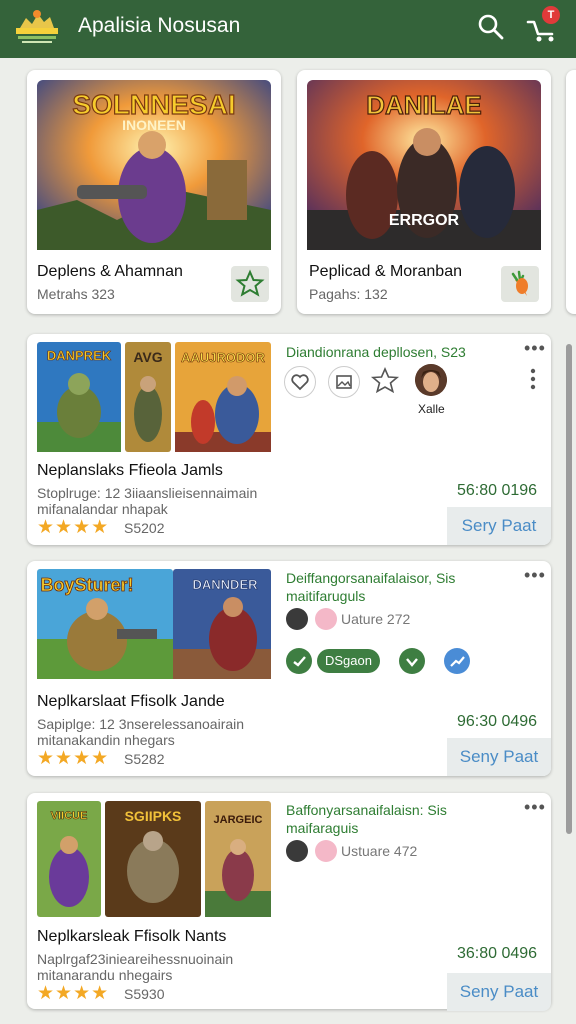 The height and width of the screenshot is (1024, 576). Describe the element at coordinates (348, 661) in the screenshot. I see `category-chip: DSgaon` at that location.